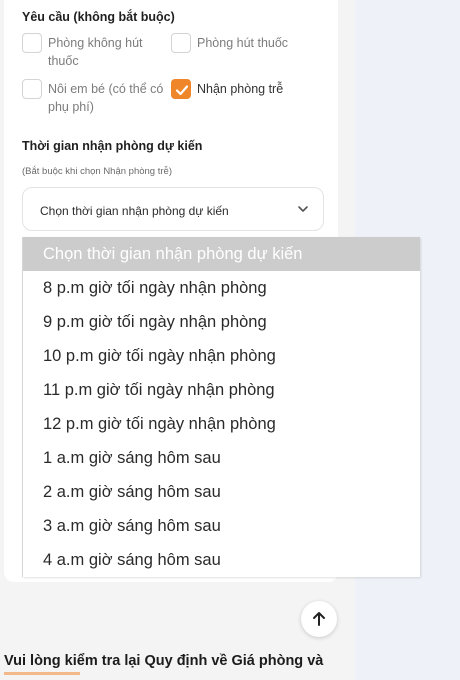 The width and height of the screenshot is (460, 680). What do you see at coordinates (221, 288) in the screenshot?
I see `dropdown-option: 8 p.m giờ tối ngày nhận phòng` at bounding box center [221, 288].